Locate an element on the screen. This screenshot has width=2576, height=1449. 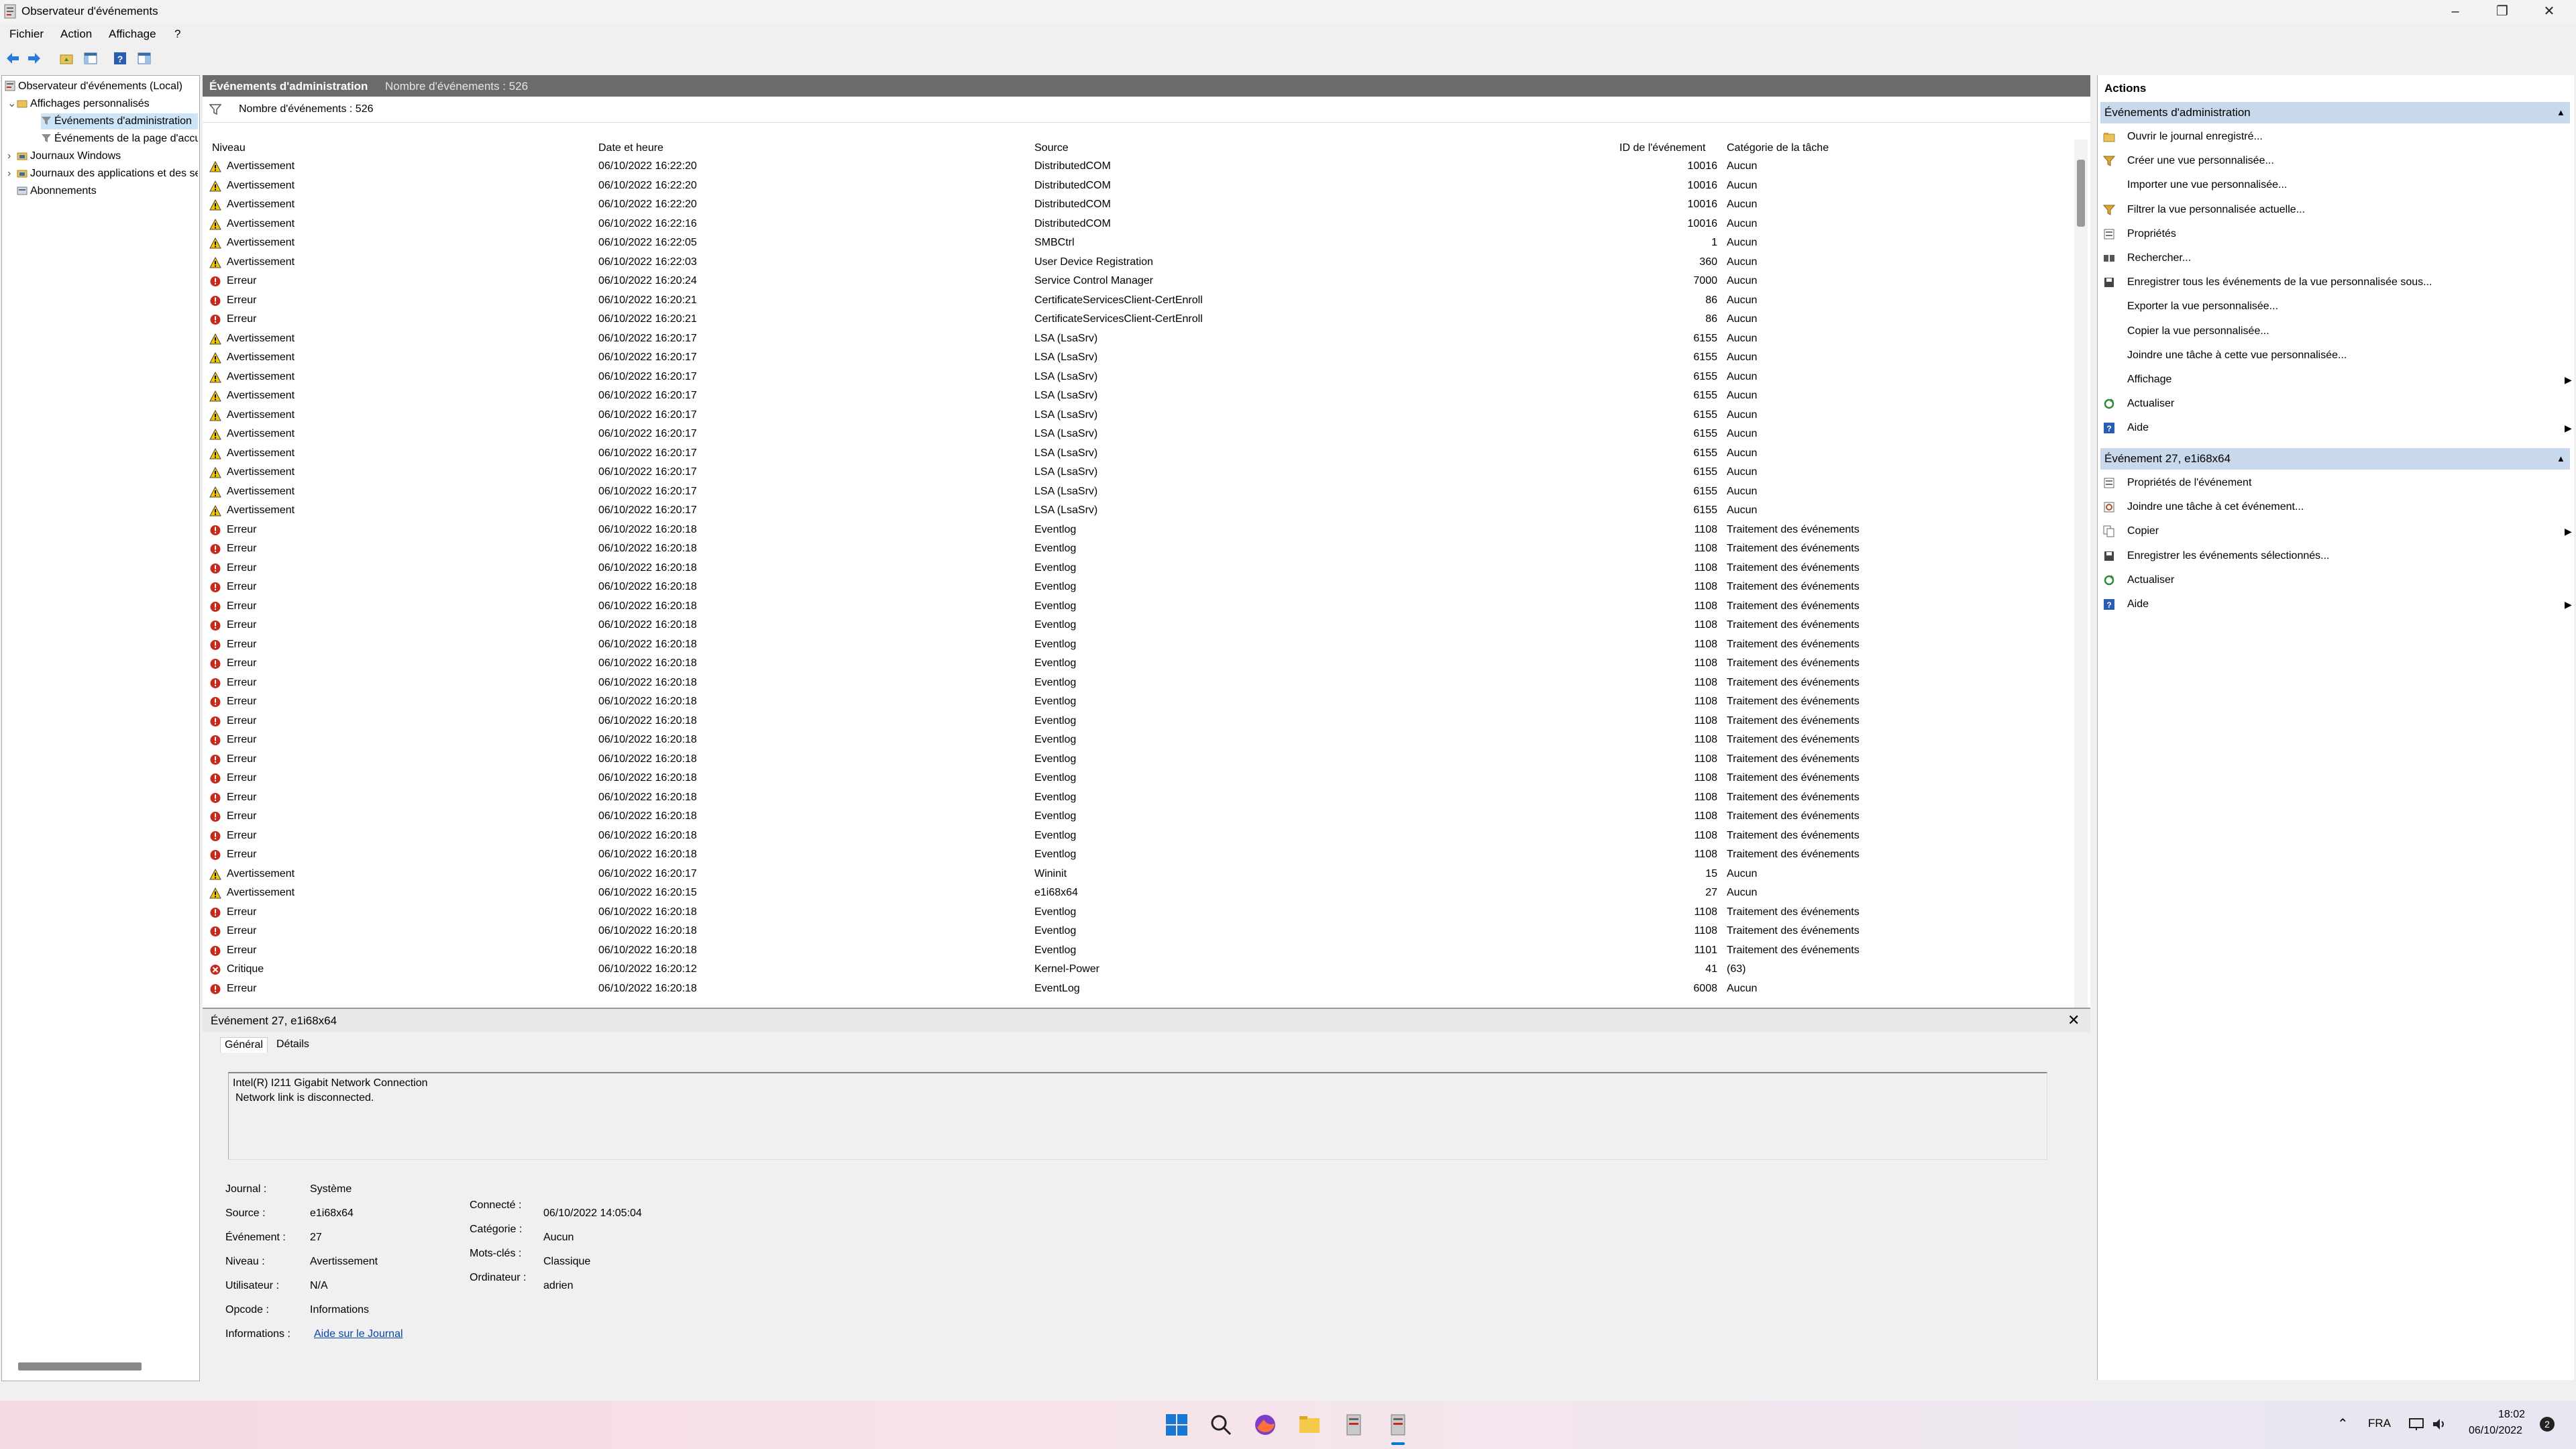
firefox-icon is located at coordinates (1265, 1424).